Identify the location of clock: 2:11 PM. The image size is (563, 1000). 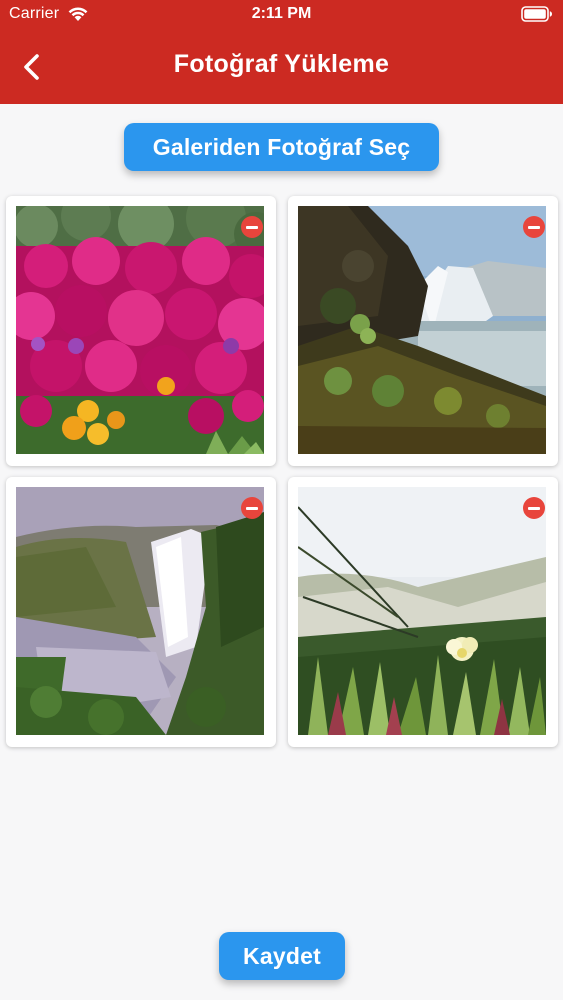
(281, 13).